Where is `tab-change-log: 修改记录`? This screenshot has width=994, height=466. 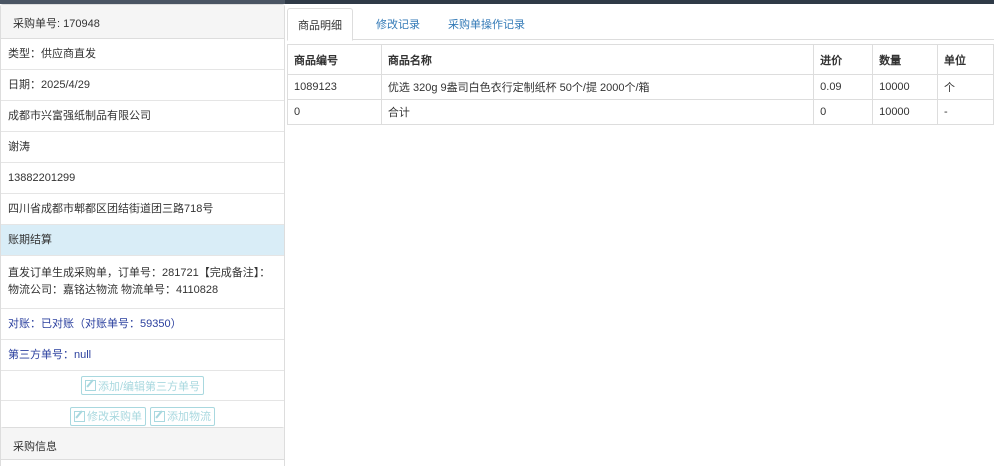
tab-change-log: 修改记录 is located at coordinates (398, 24).